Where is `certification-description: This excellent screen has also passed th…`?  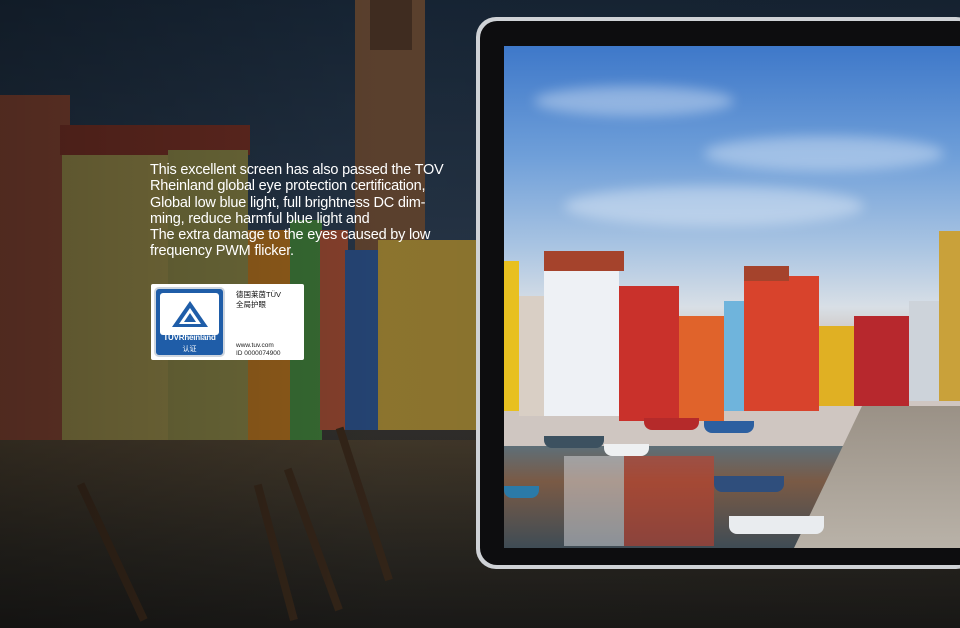 certification-description: This excellent screen has also passed th… is located at coordinates (300, 211).